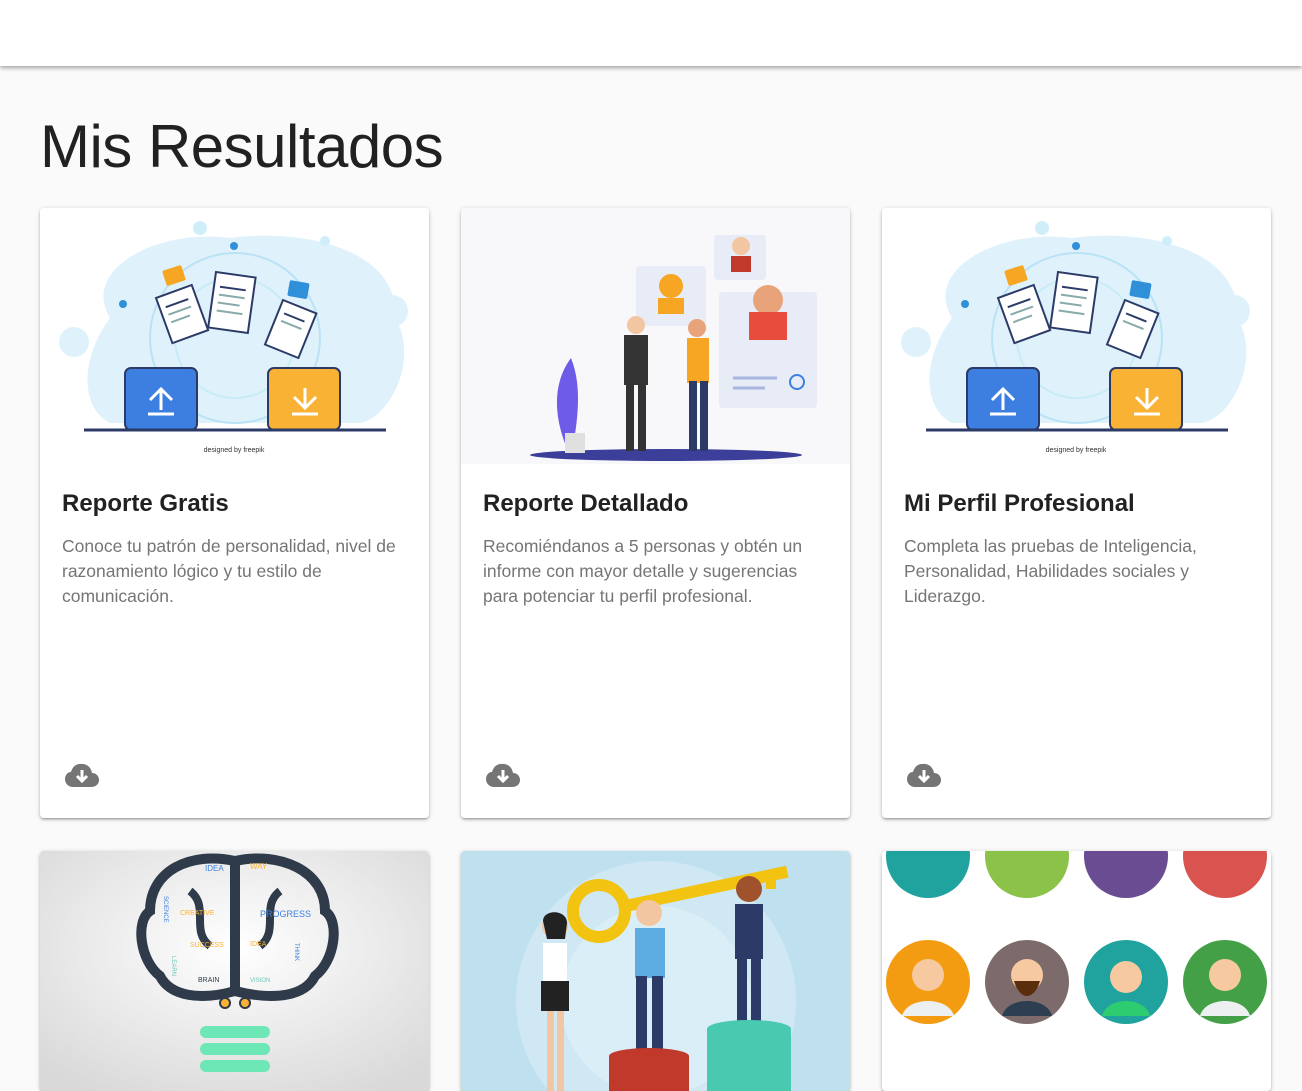  What do you see at coordinates (259, 866) in the screenshot?
I see `brain-word: WAY` at bounding box center [259, 866].